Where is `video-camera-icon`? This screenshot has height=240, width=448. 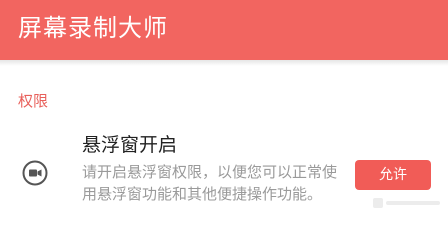
video-camera-icon is located at coordinates (35, 173).